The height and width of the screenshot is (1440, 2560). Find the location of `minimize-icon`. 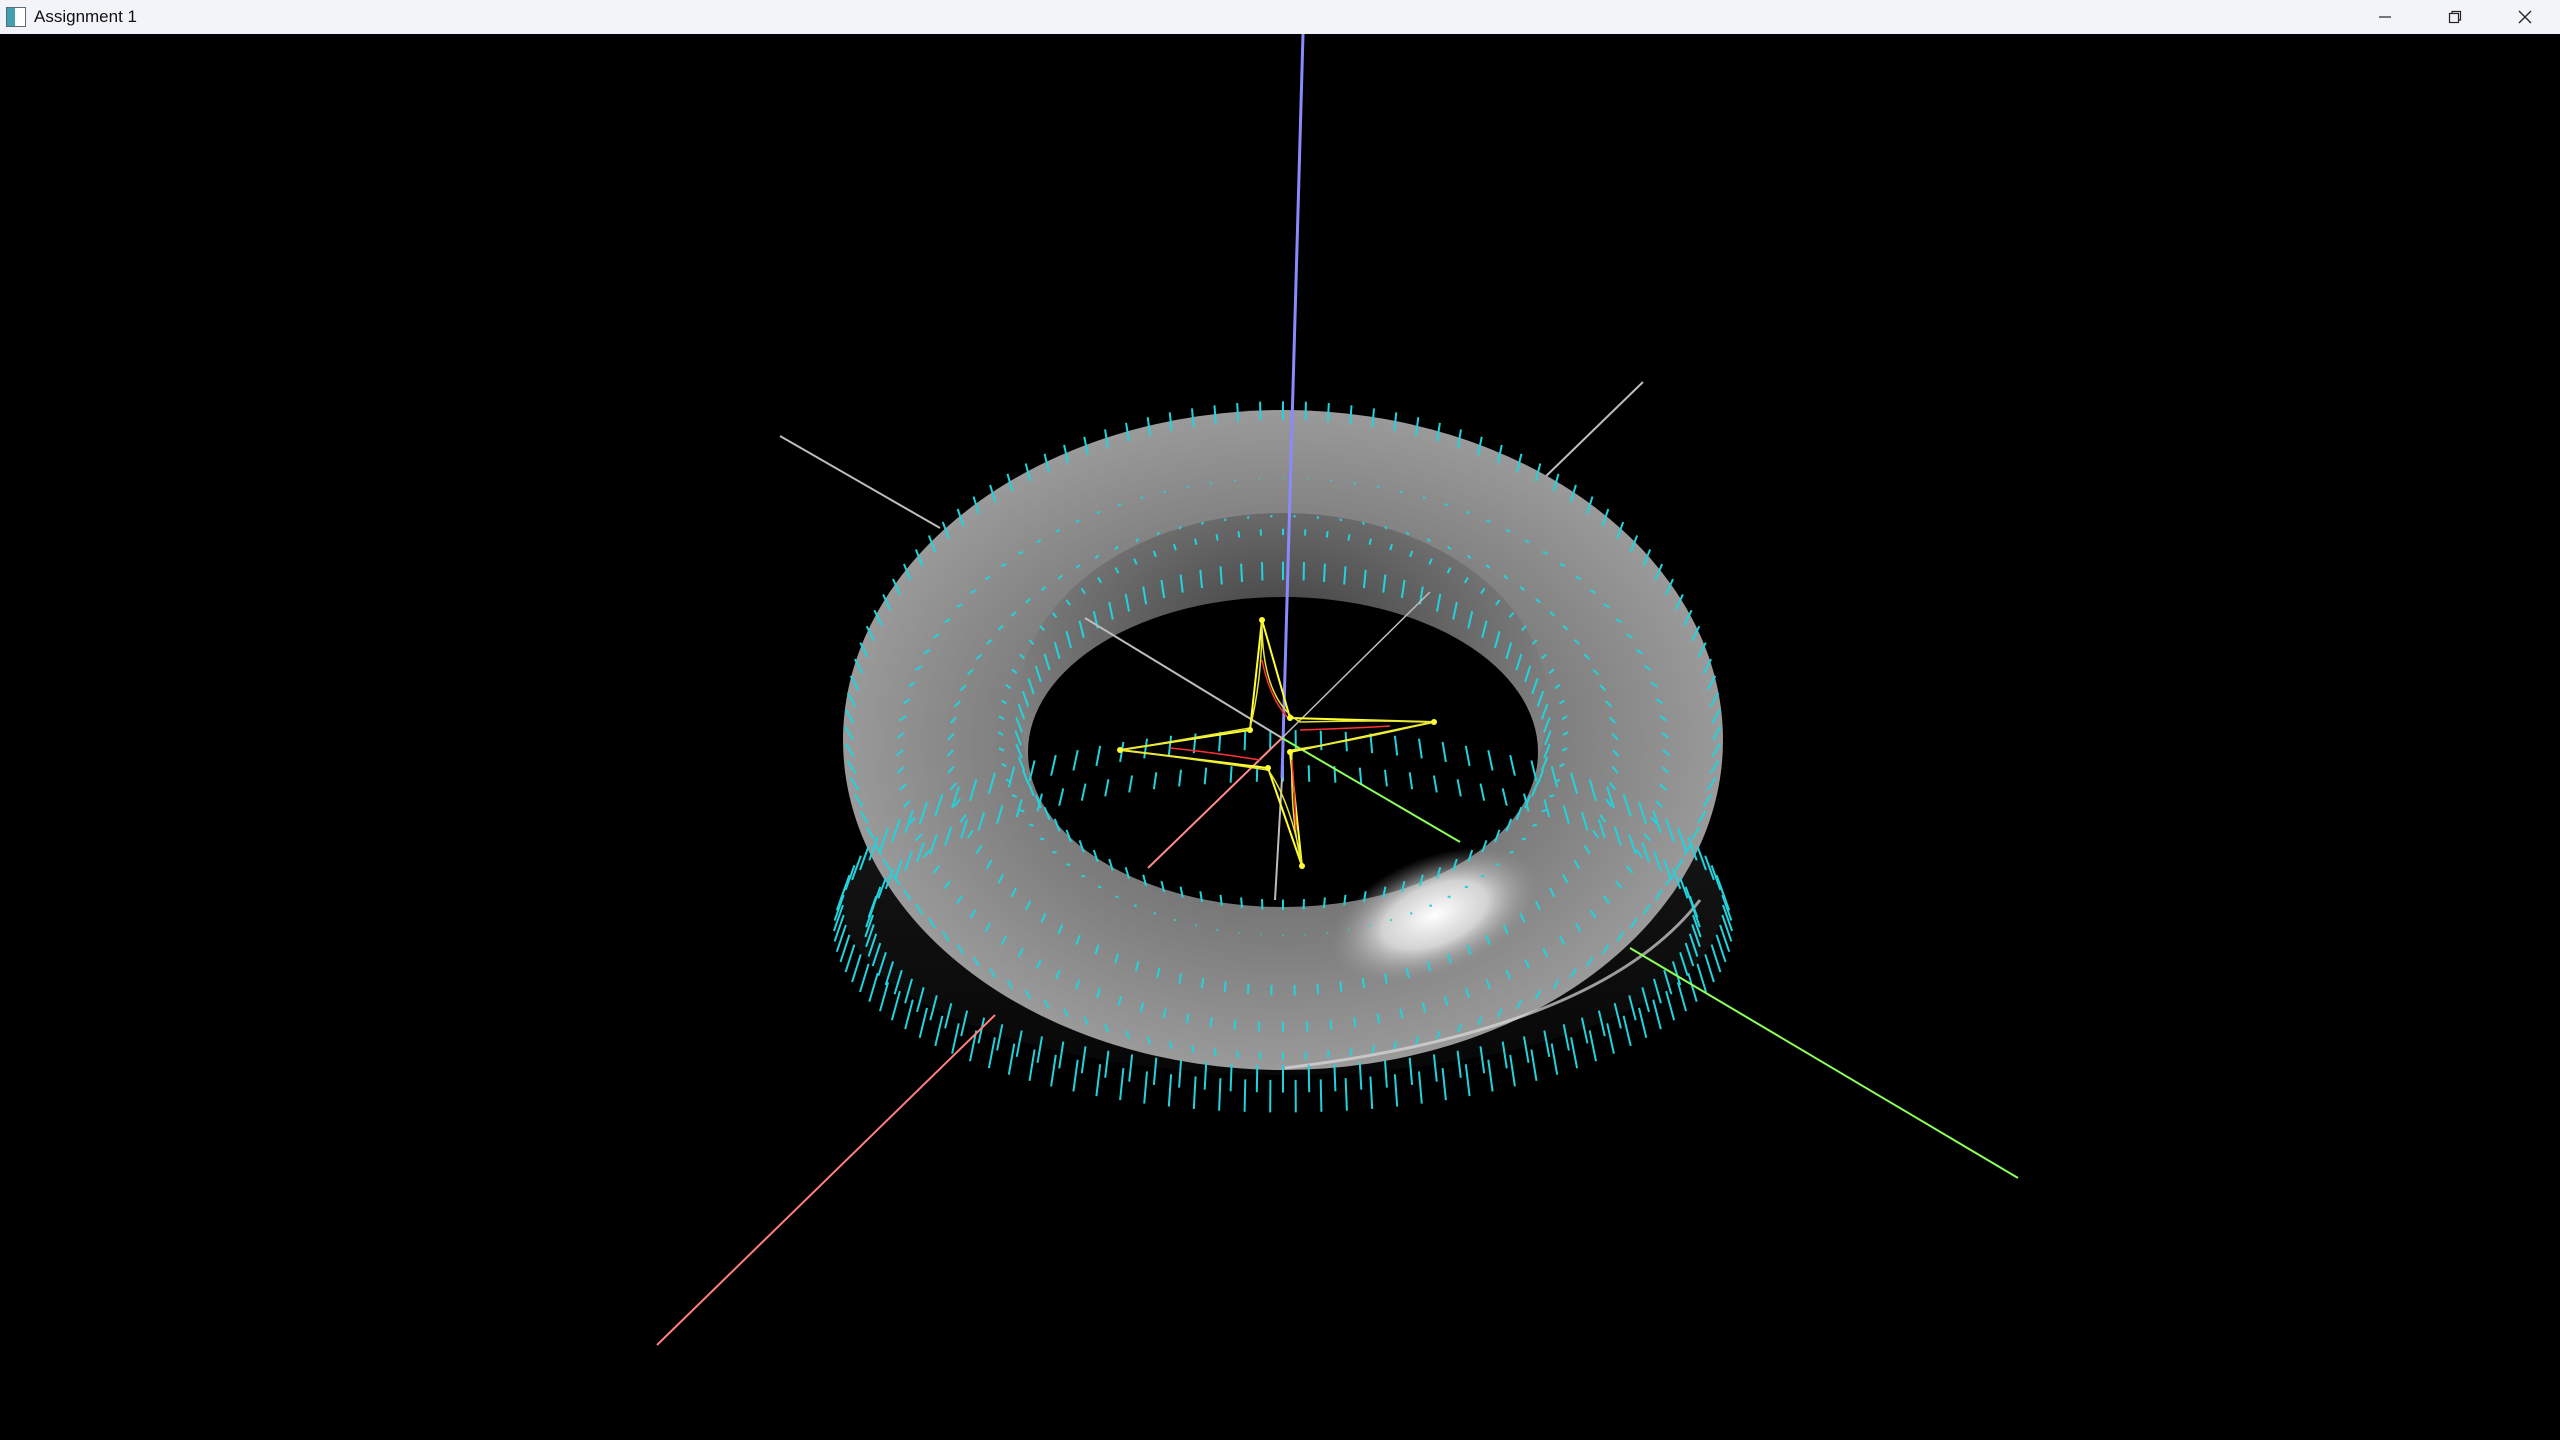

minimize-icon is located at coordinates (2385, 17).